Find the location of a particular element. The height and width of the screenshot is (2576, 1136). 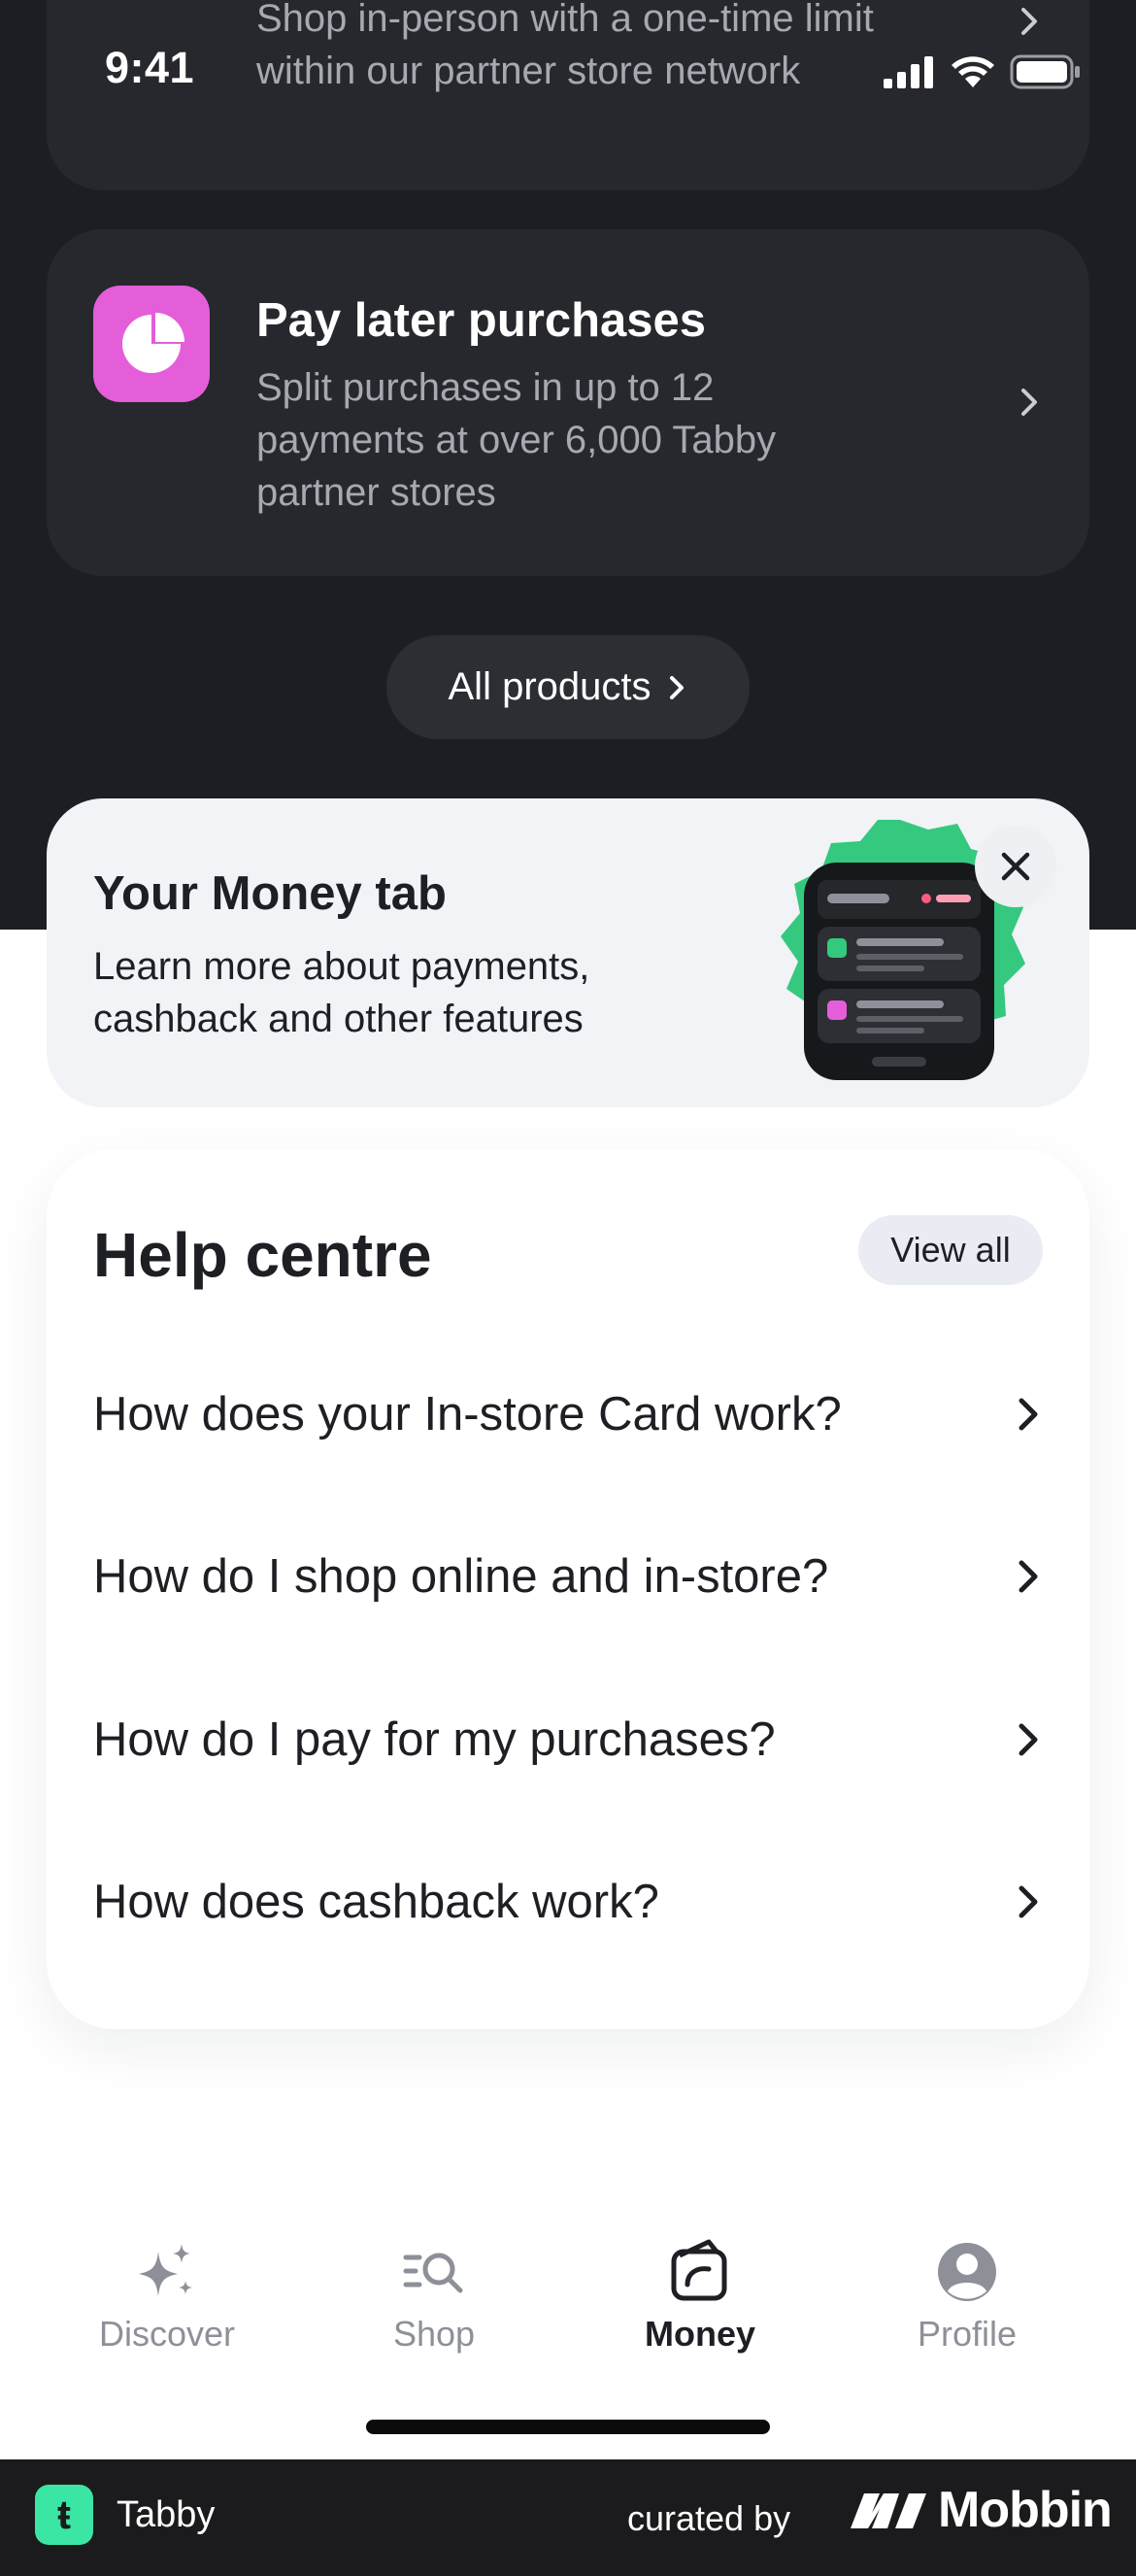

wallet-icon is located at coordinates (699, 2270).